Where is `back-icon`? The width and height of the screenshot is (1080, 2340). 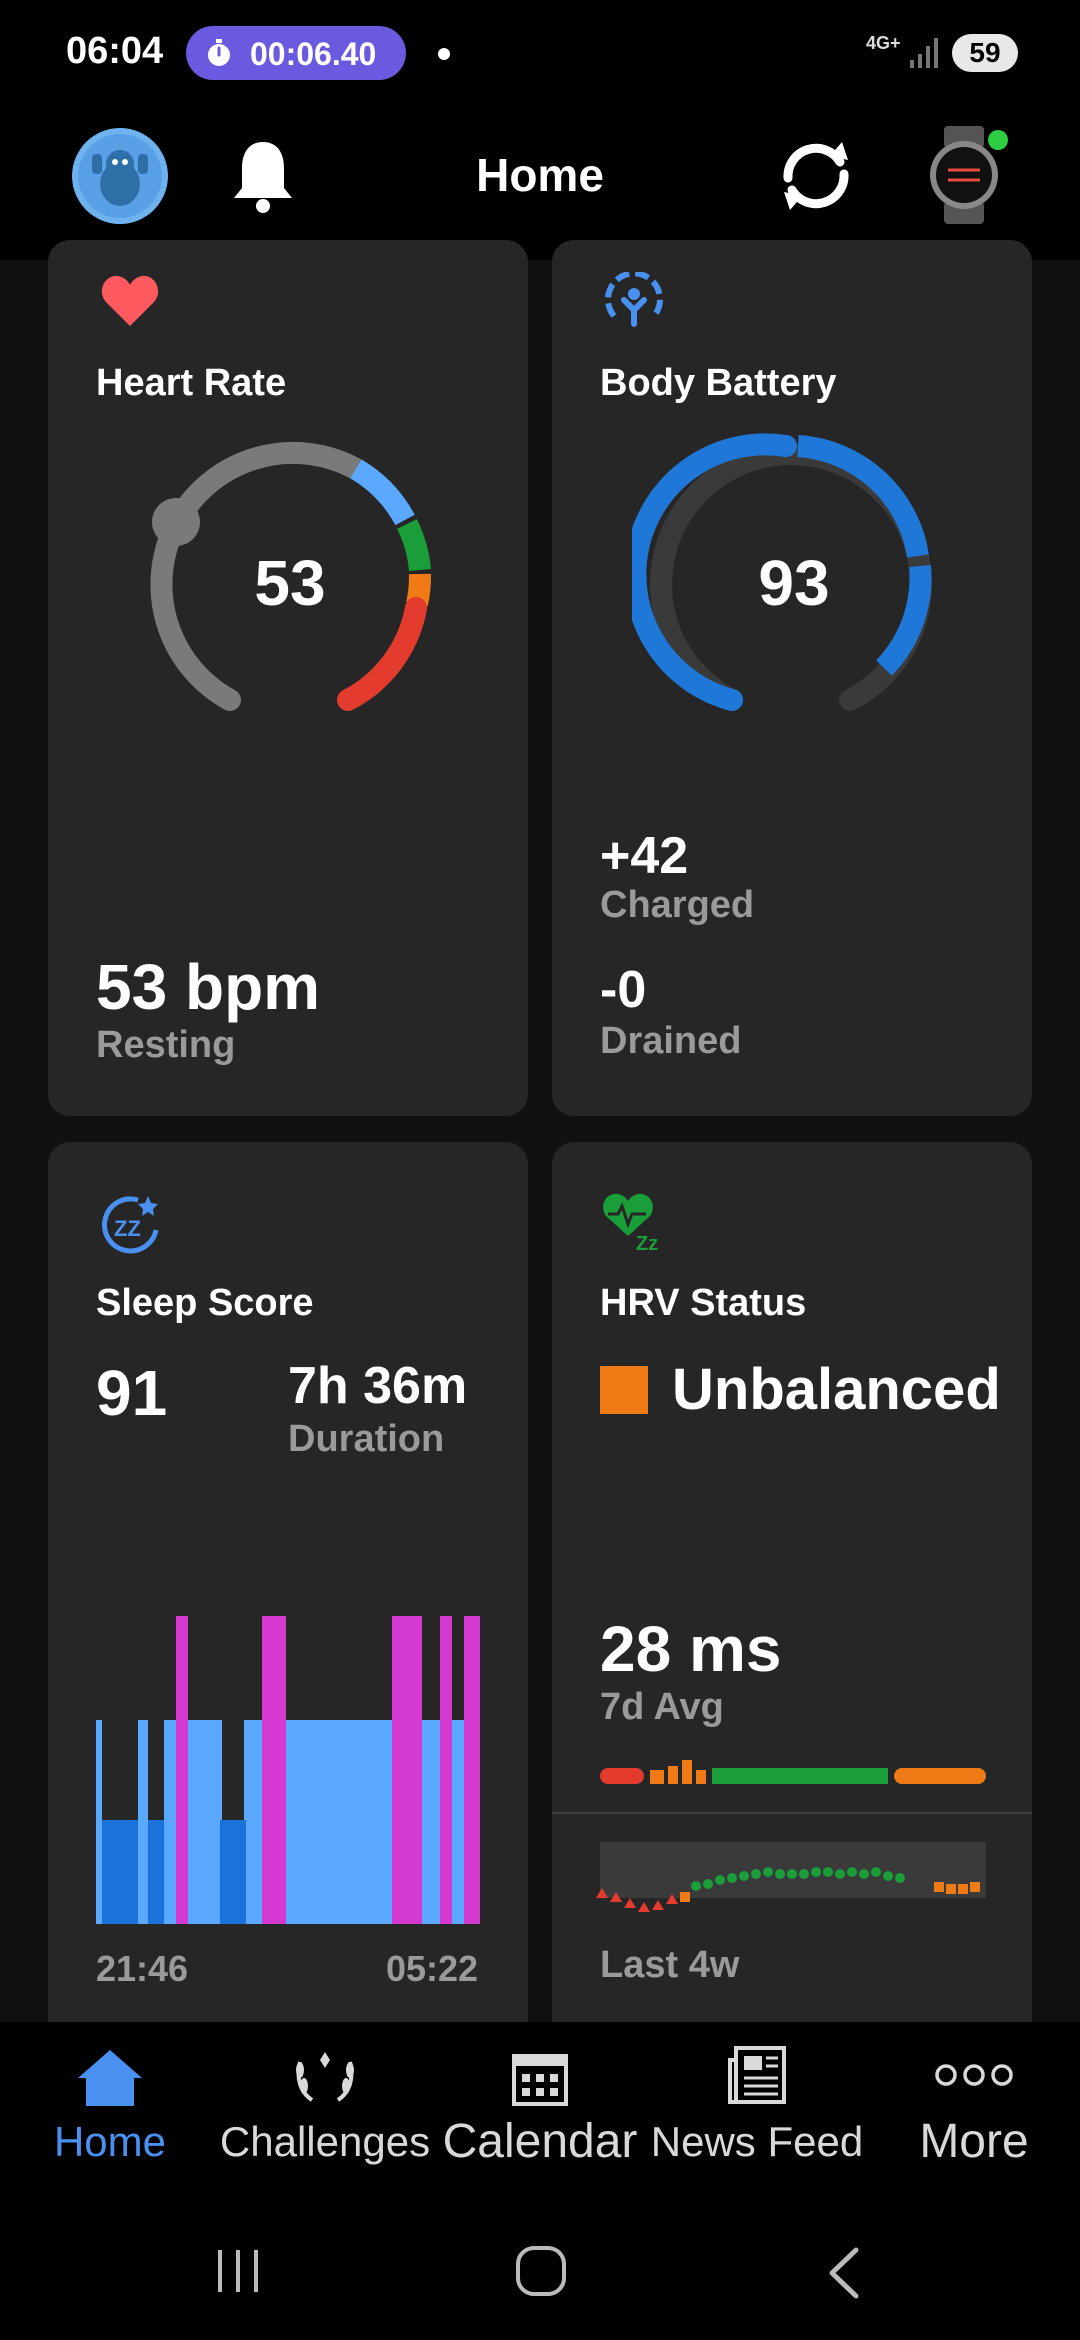
back-icon is located at coordinates (844, 2273).